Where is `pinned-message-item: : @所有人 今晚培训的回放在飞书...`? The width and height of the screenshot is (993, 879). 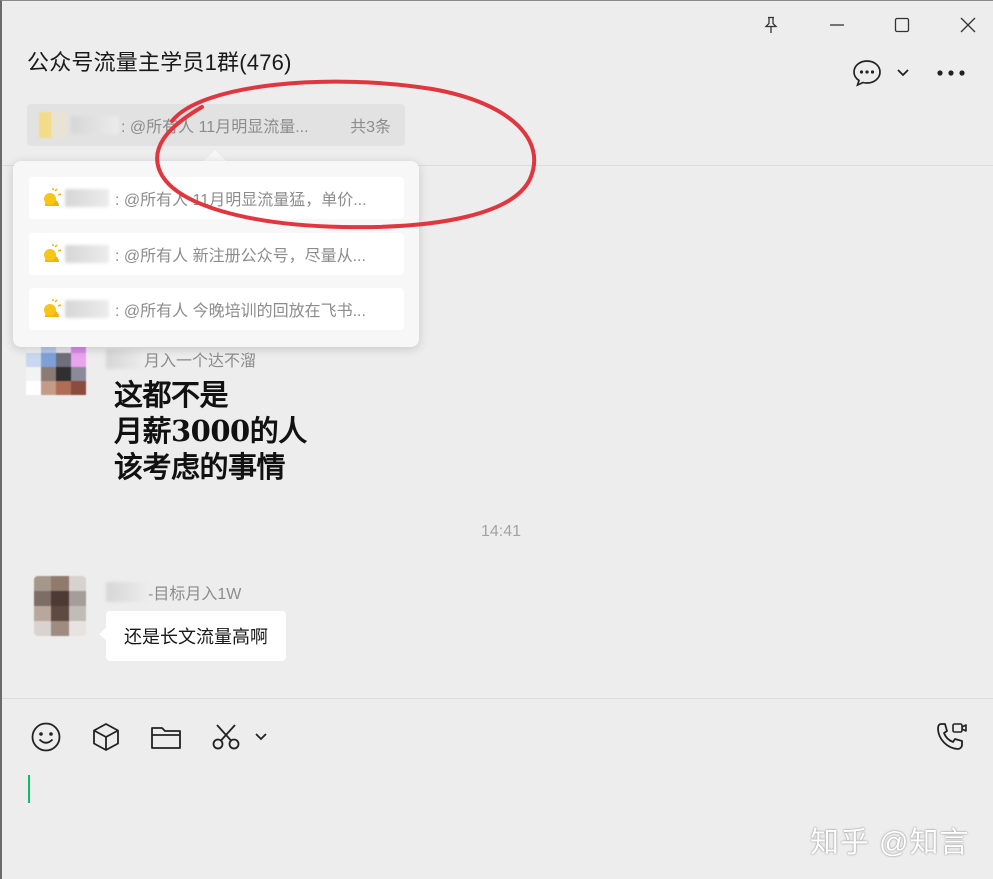
pinned-message-item: : @所有人 今晚培训的回放在飞书... is located at coordinates (216, 309).